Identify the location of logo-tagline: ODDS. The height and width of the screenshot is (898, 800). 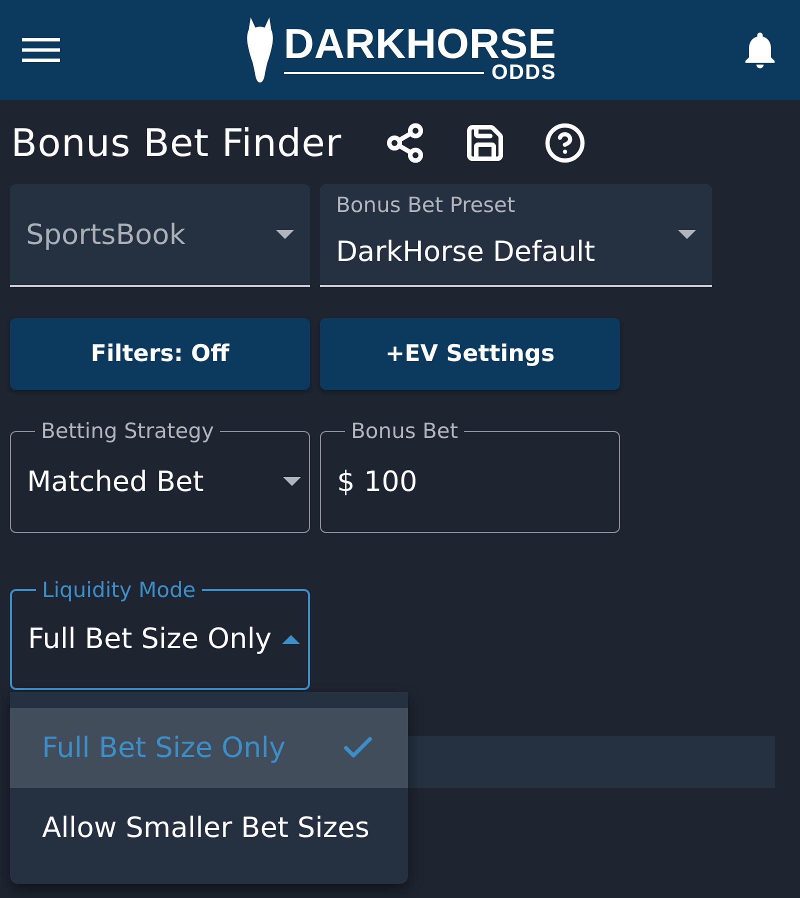
(524, 73).